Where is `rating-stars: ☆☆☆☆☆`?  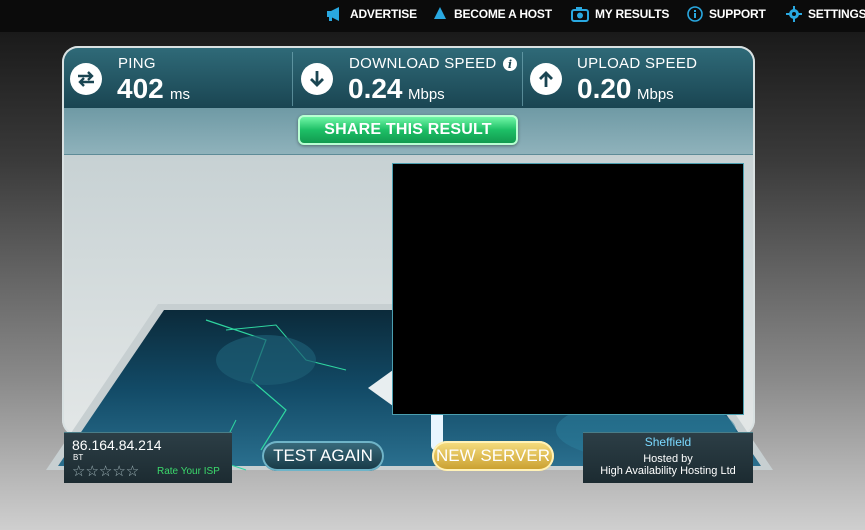 rating-stars: ☆☆☆☆☆ is located at coordinates (105, 471).